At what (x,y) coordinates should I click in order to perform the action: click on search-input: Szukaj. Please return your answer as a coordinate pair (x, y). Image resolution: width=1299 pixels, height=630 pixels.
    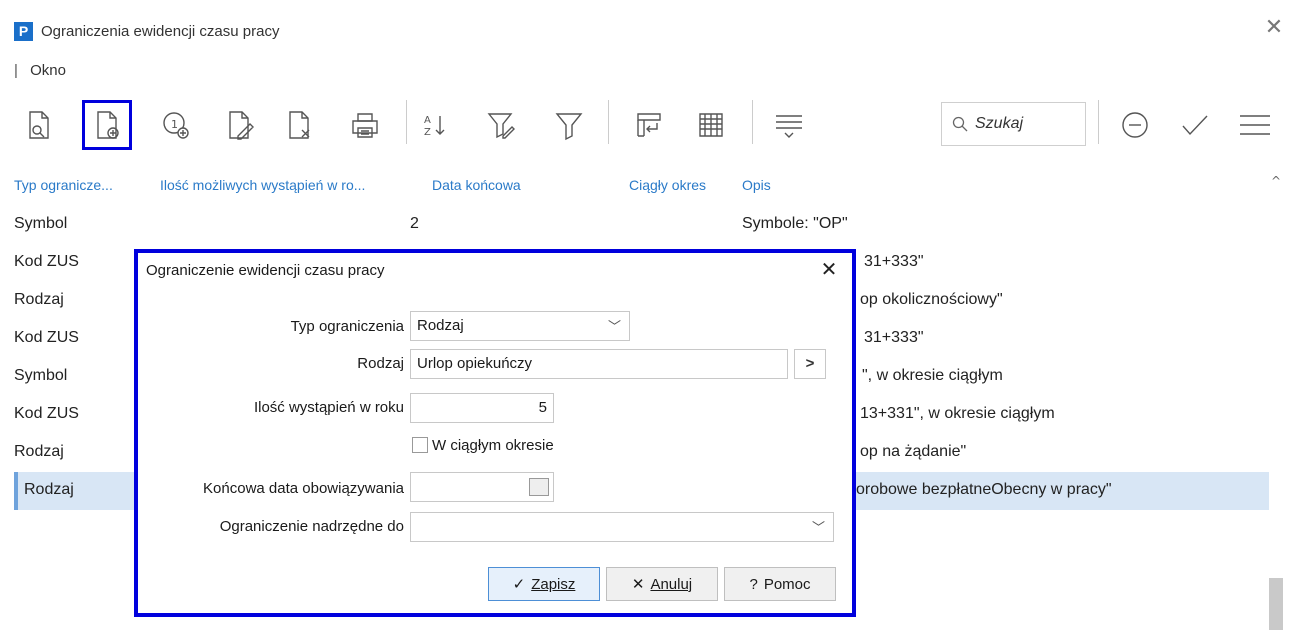
    Looking at the image, I should click on (1013, 124).